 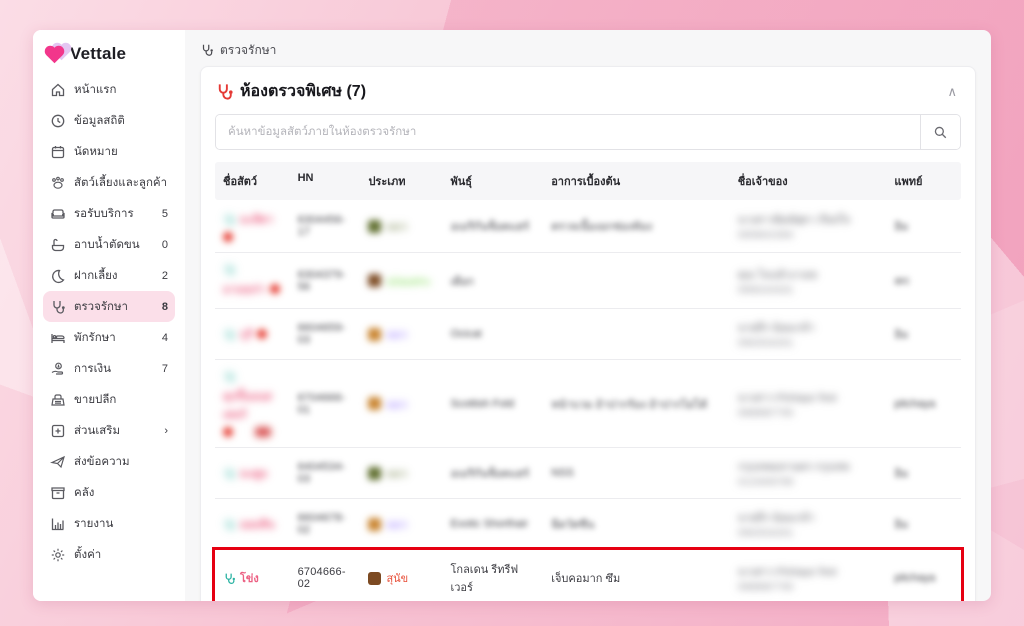 What do you see at coordinates (58, 430) in the screenshot?
I see `plus-square-icon` at bounding box center [58, 430].